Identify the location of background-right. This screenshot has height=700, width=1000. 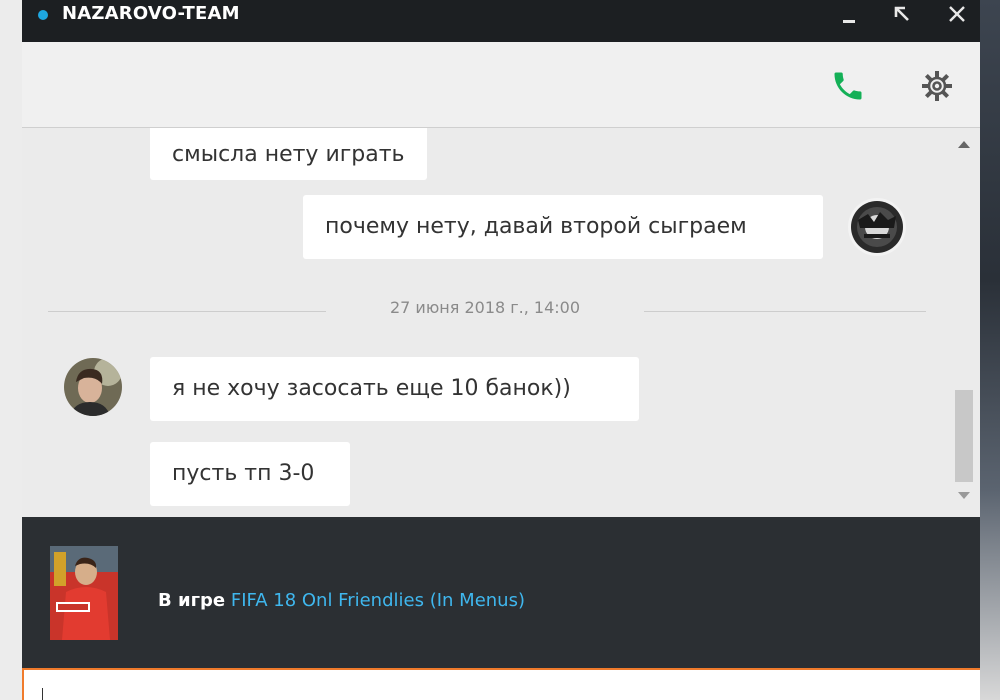
(990, 350).